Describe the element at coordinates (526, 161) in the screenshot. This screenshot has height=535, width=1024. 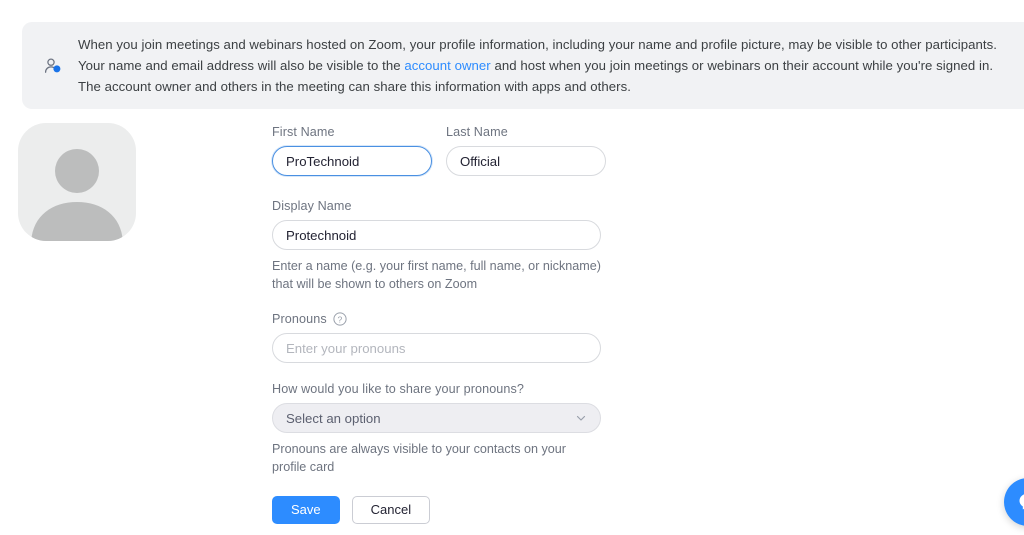
I see `last-name-input` at that location.